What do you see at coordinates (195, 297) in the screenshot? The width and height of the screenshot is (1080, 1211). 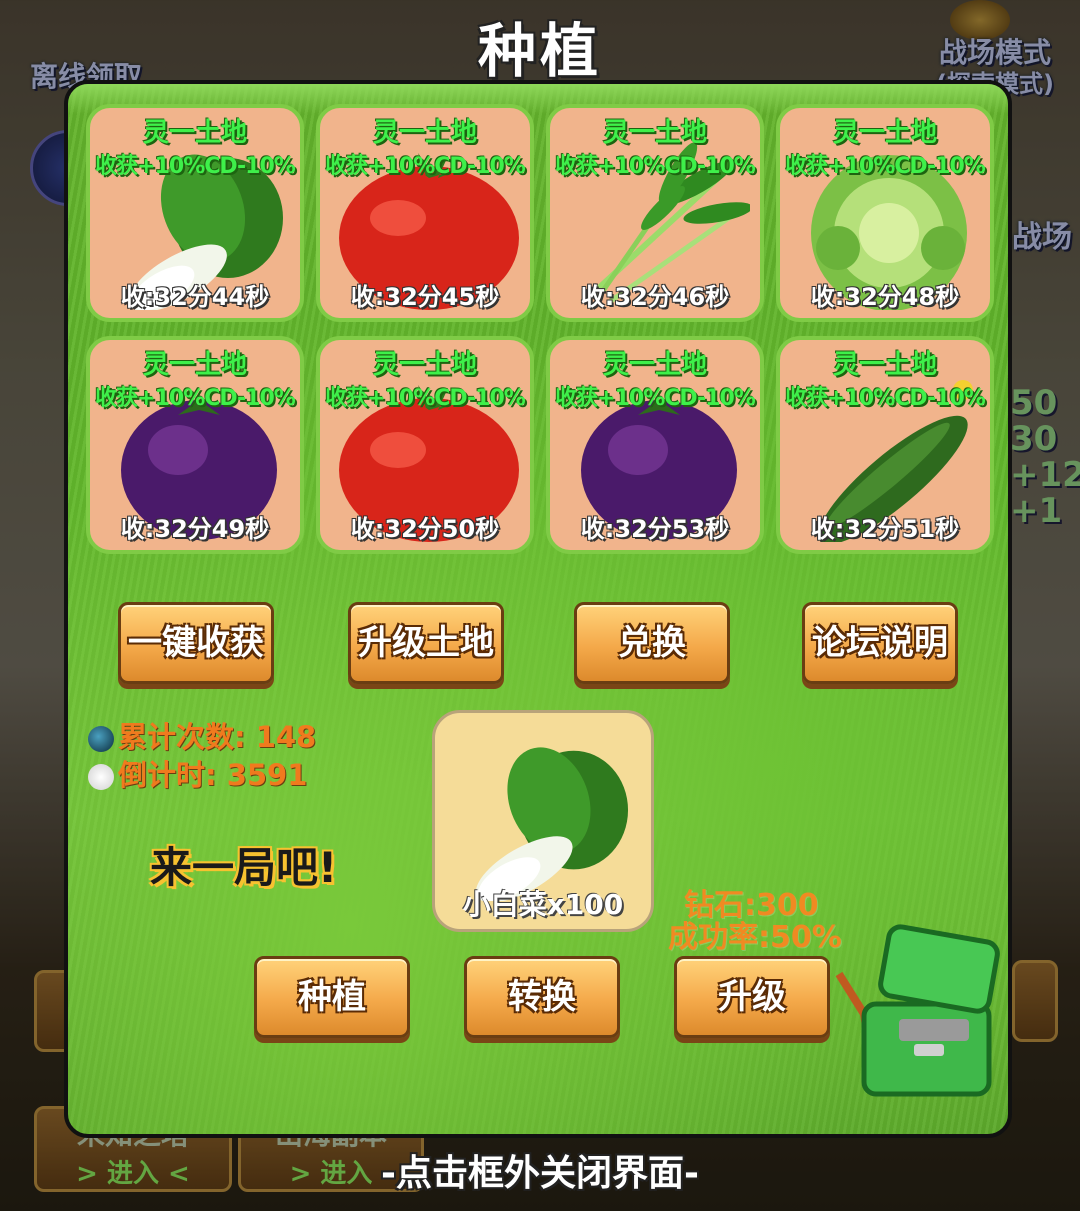 I see `plot-timer: 收:32分44秒` at bounding box center [195, 297].